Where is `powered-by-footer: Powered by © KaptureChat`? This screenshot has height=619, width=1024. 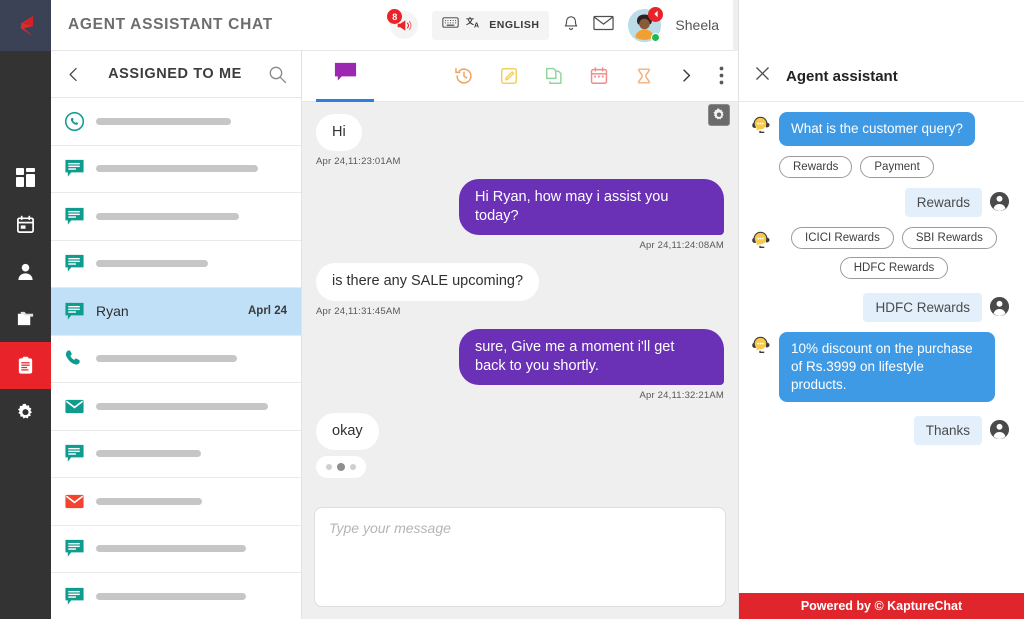 powered-by-footer: Powered by © KaptureChat is located at coordinates (881, 606).